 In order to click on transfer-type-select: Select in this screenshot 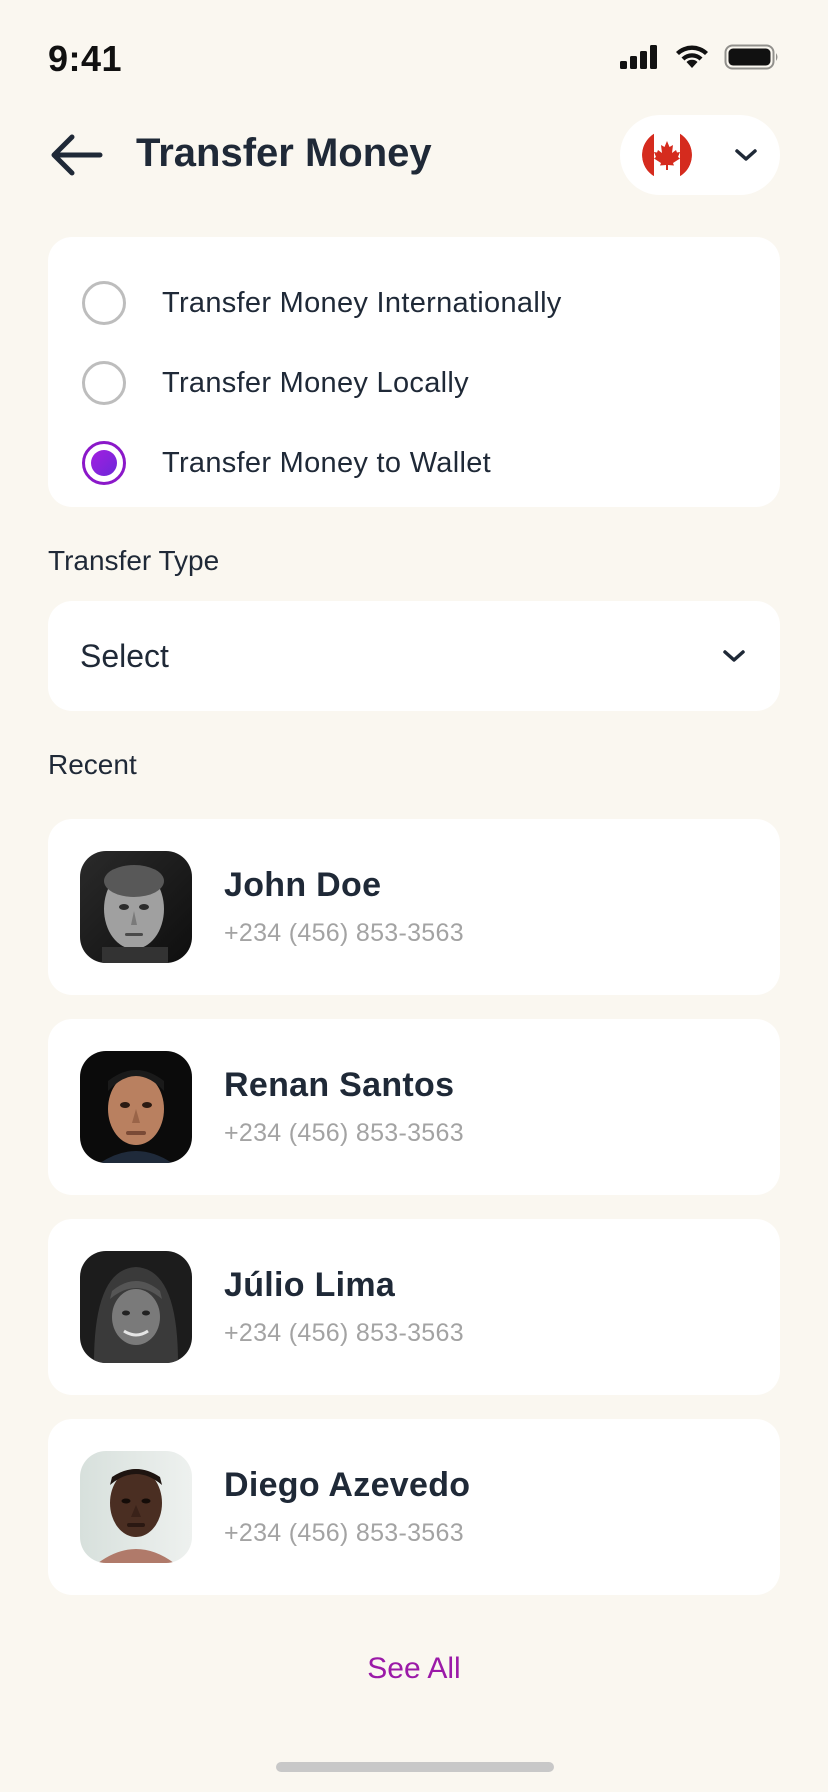, I will do `click(414, 656)`.